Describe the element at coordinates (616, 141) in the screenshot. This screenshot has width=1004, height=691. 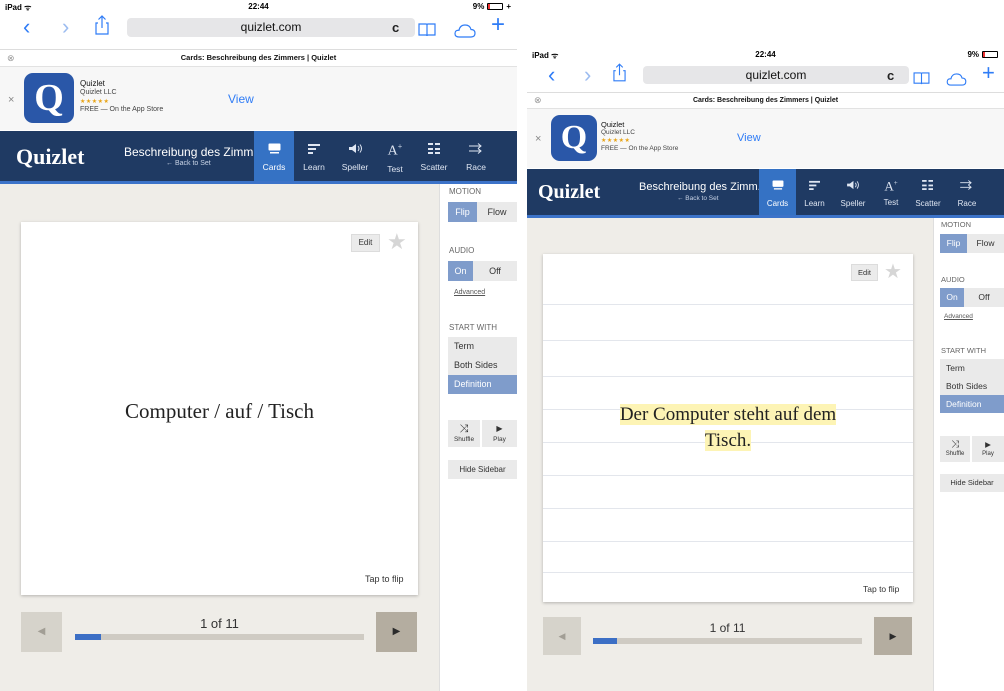
I see `banner-rating-stars: ★★★★★` at that location.